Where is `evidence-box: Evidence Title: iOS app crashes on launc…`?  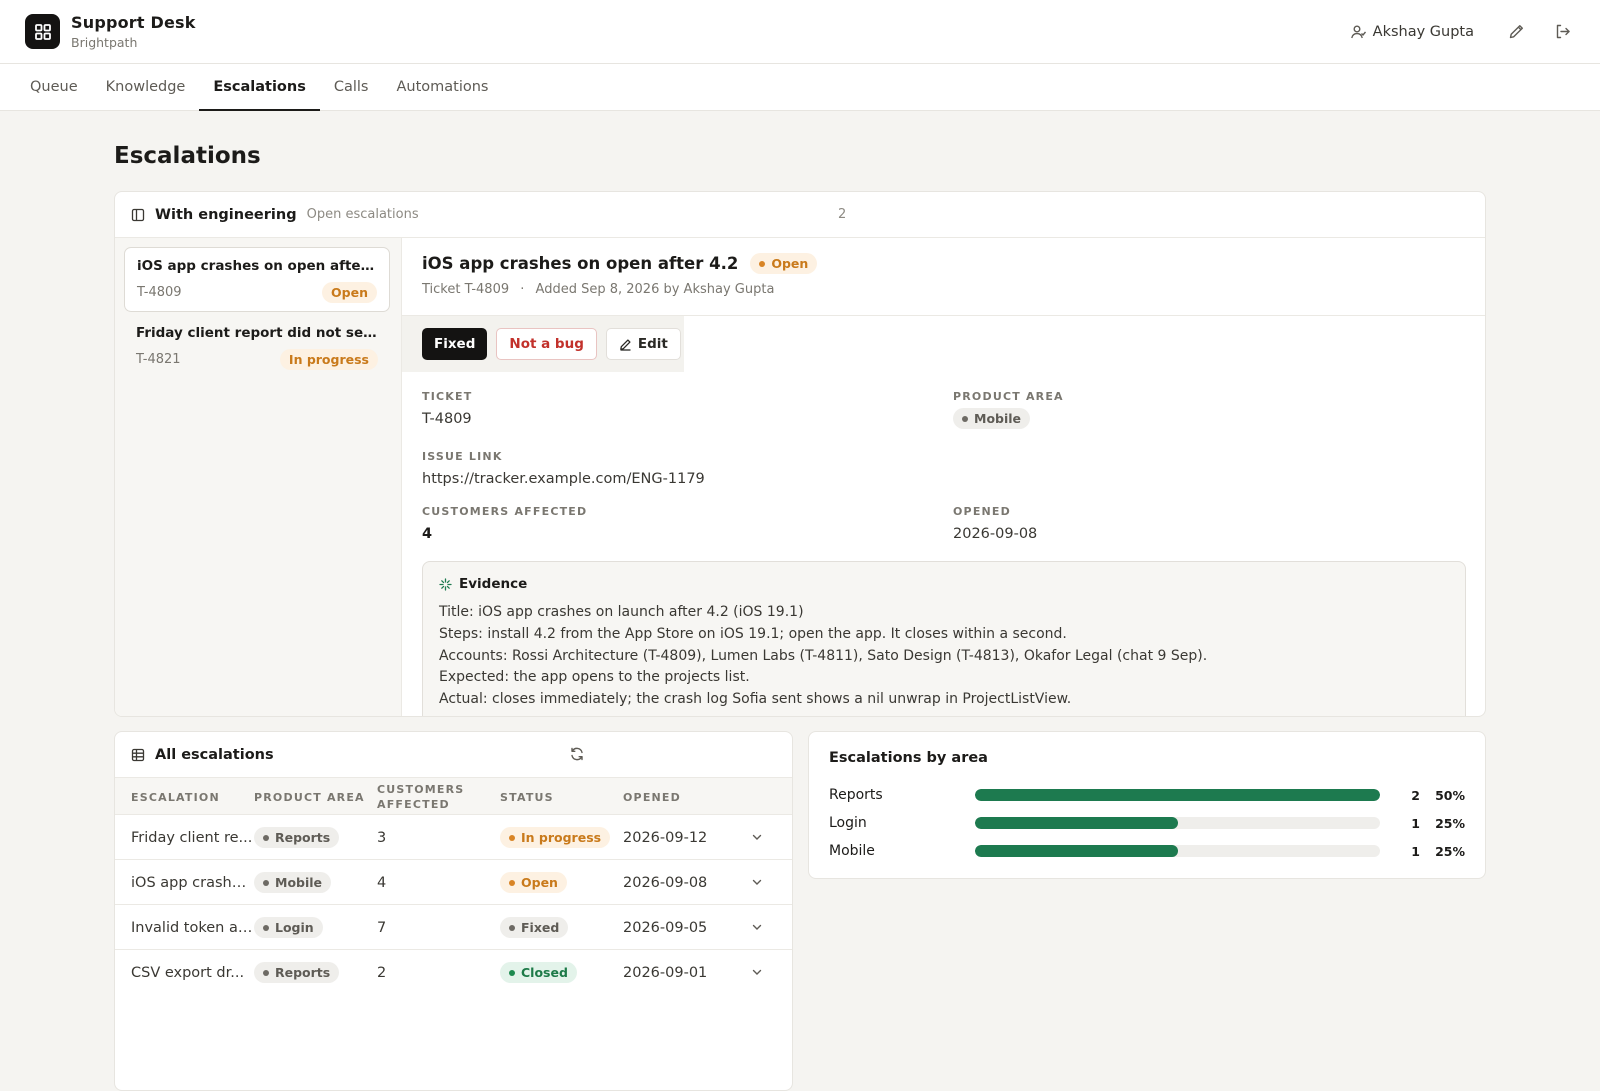 evidence-box: Evidence Title: iOS app crashes on launc… is located at coordinates (944, 638).